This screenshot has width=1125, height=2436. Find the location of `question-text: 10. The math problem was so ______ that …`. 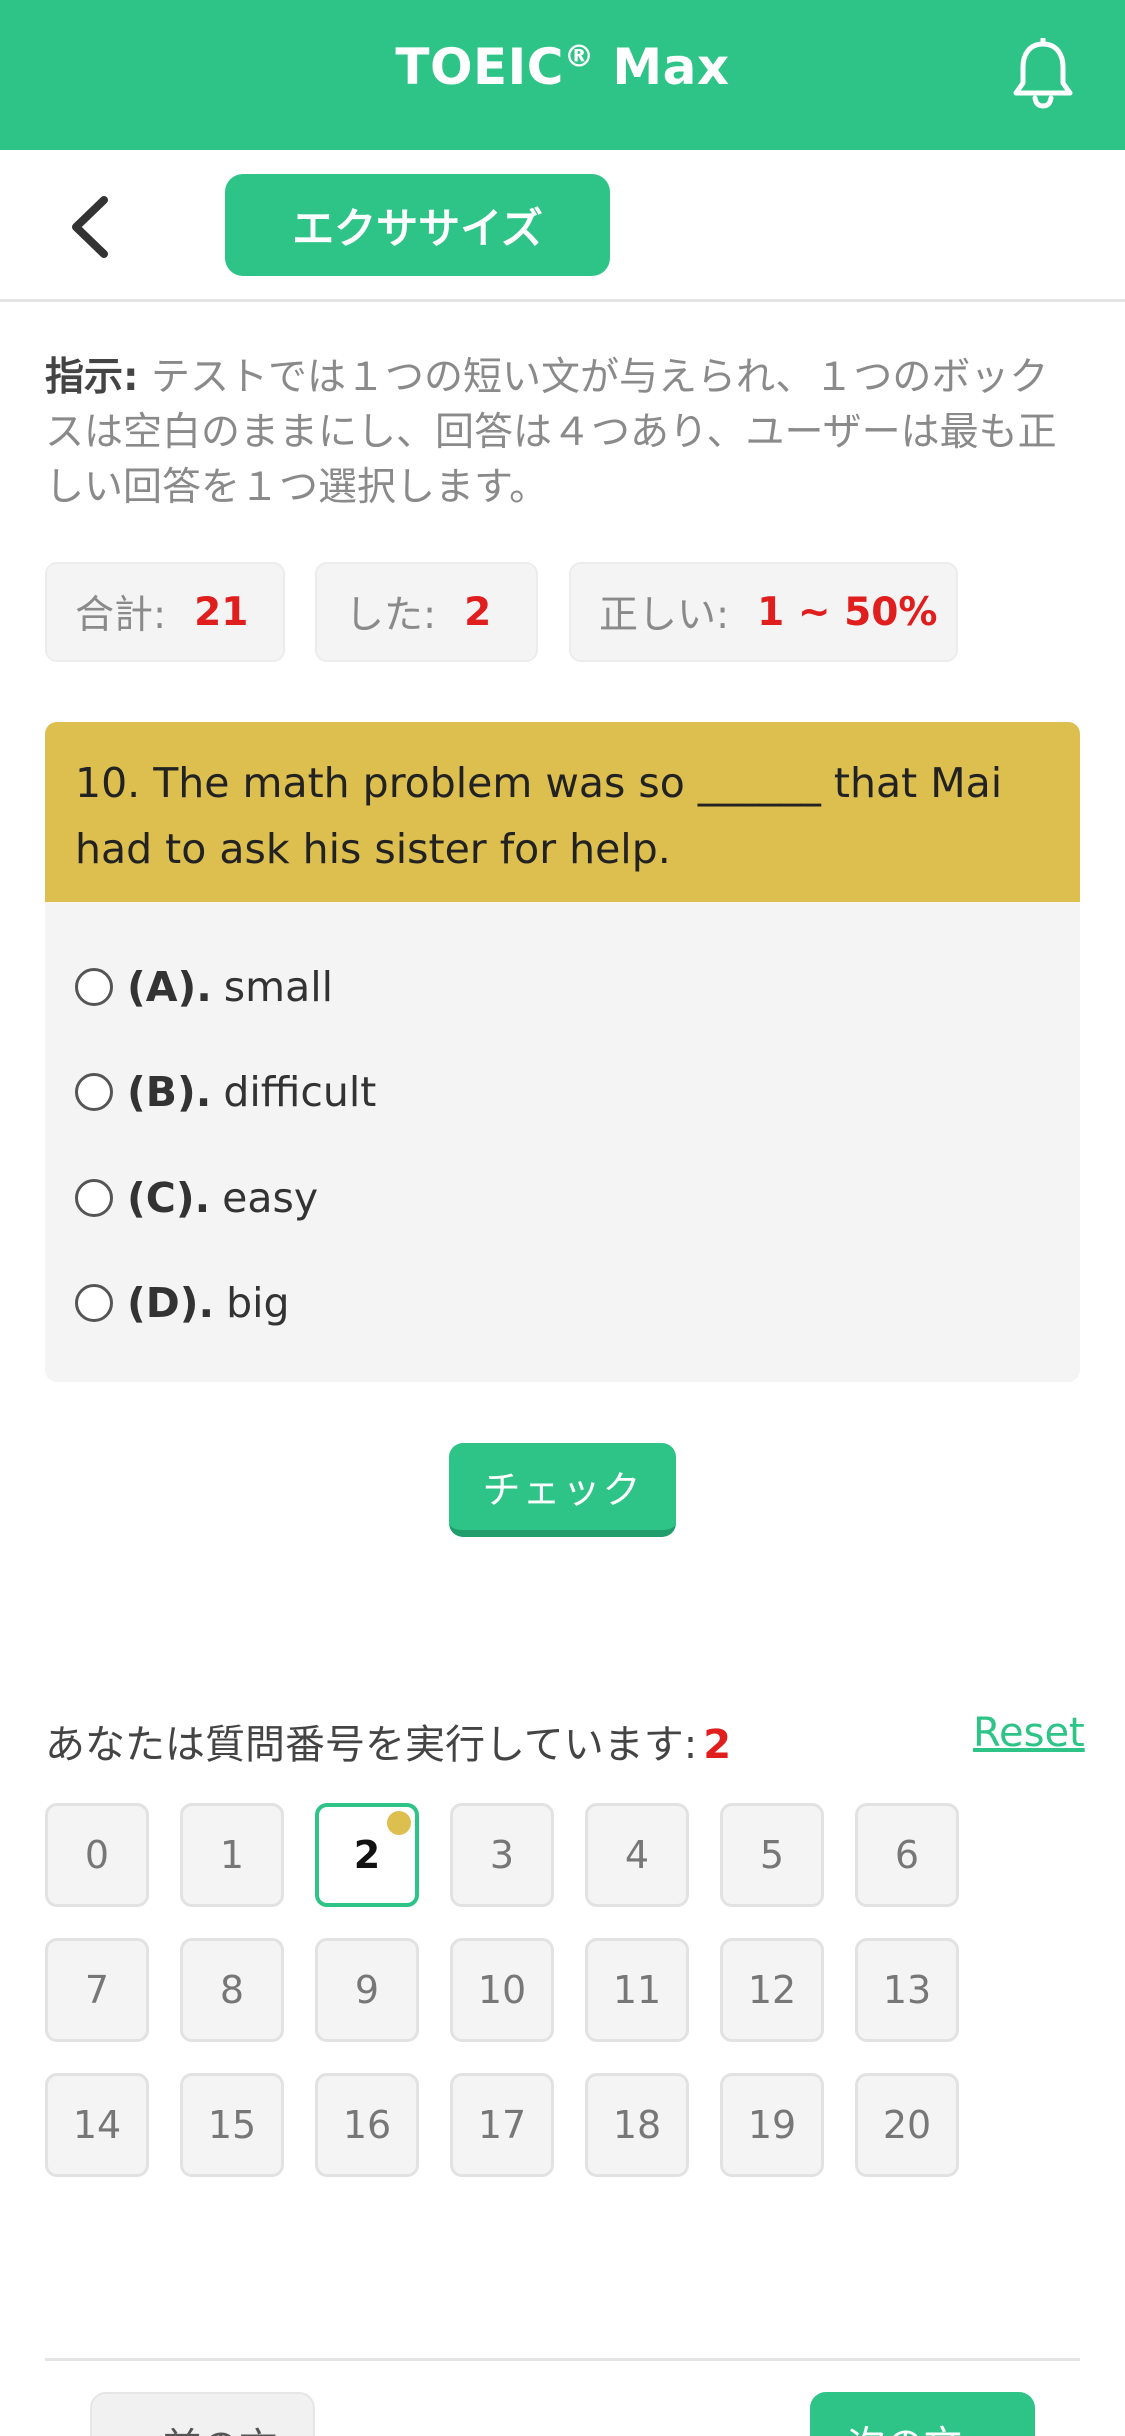

question-text: 10. The math problem was so ______ that … is located at coordinates (562, 812).